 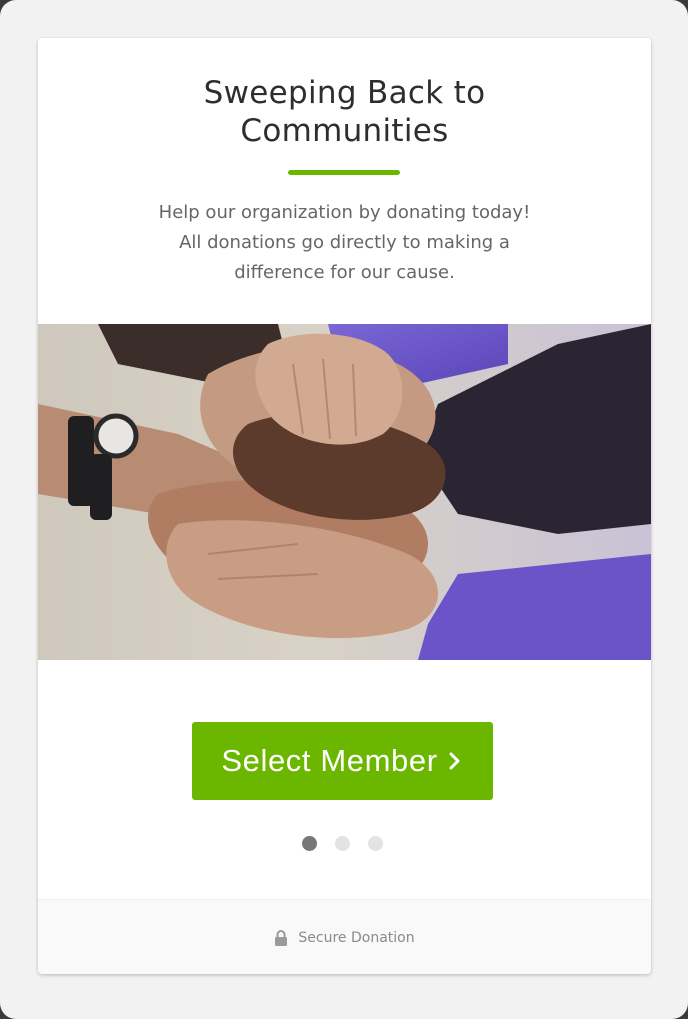 I want to click on step-indicator, so click(x=342, y=844).